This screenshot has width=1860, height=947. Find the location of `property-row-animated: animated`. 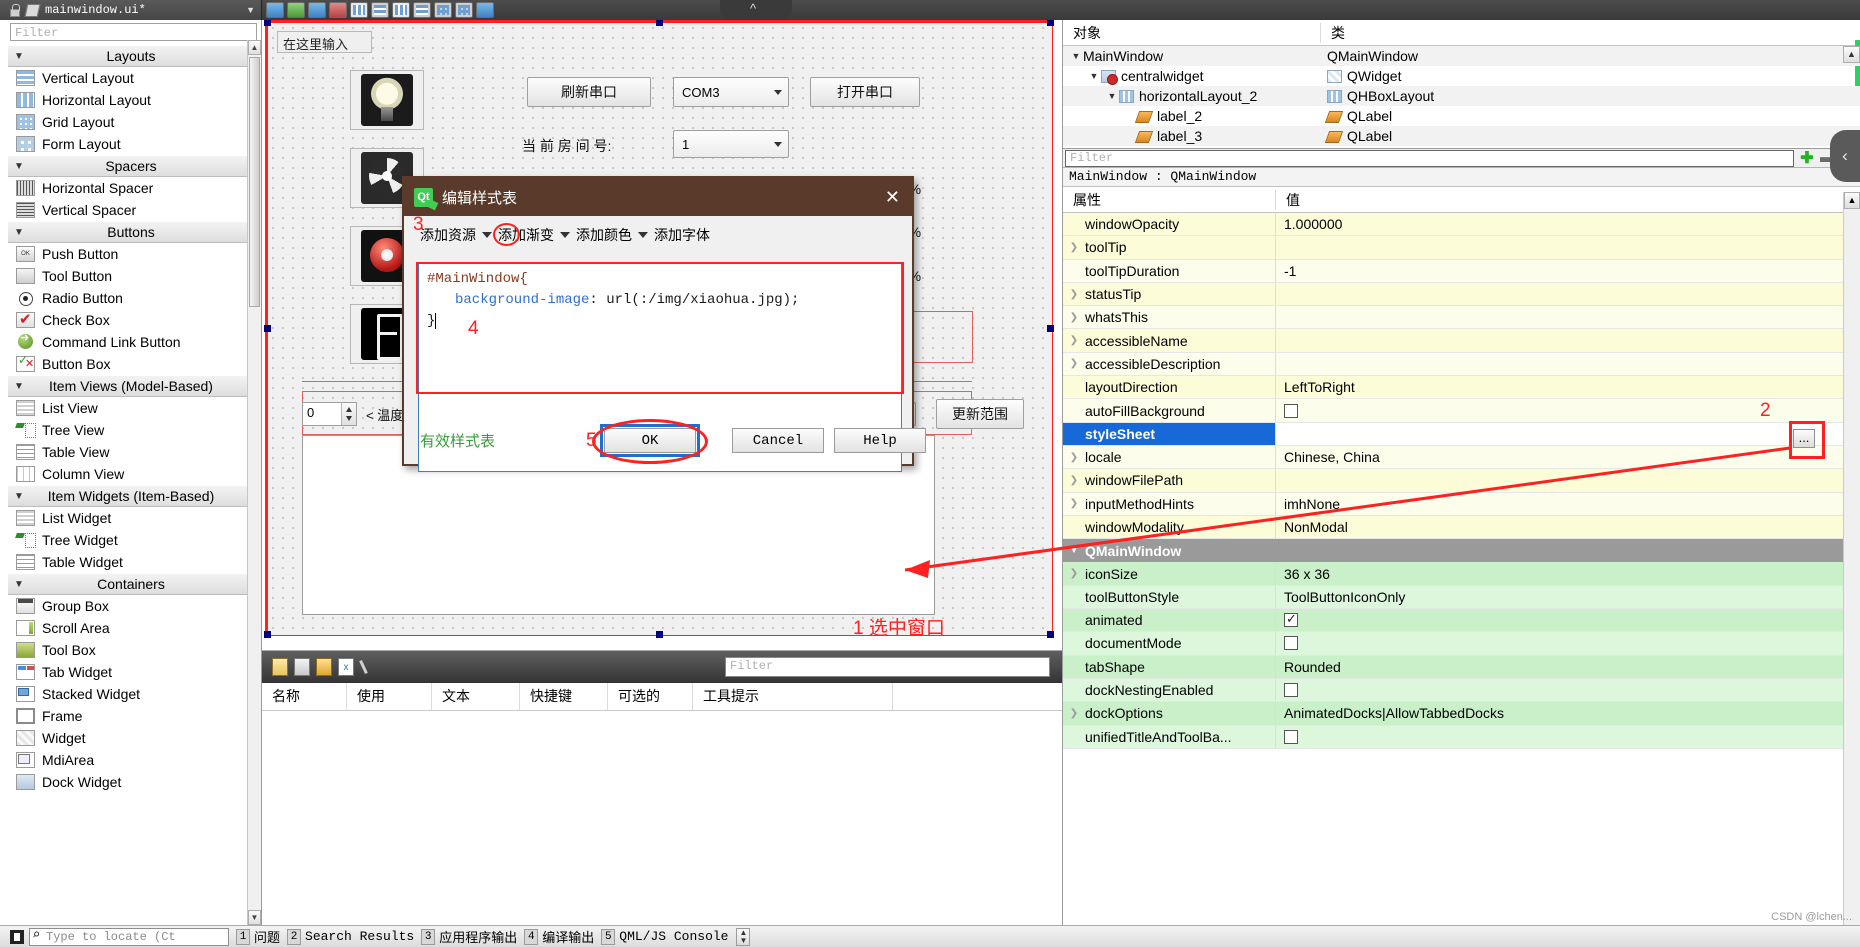

property-row-animated: animated is located at coordinates (1461, 621).